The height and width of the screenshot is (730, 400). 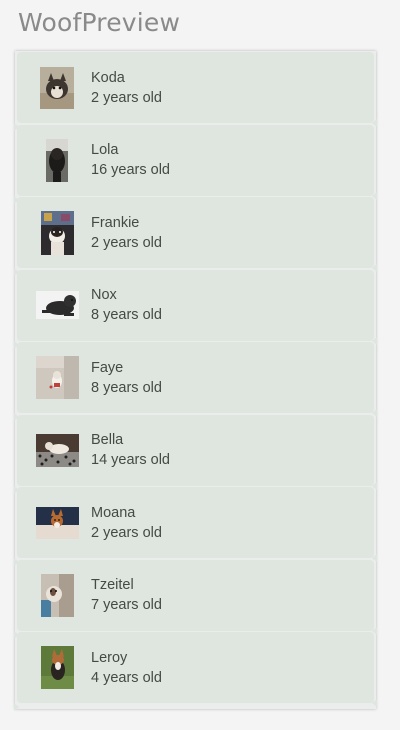 What do you see at coordinates (105, 150) in the screenshot?
I see `dog-name: Lola` at bounding box center [105, 150].